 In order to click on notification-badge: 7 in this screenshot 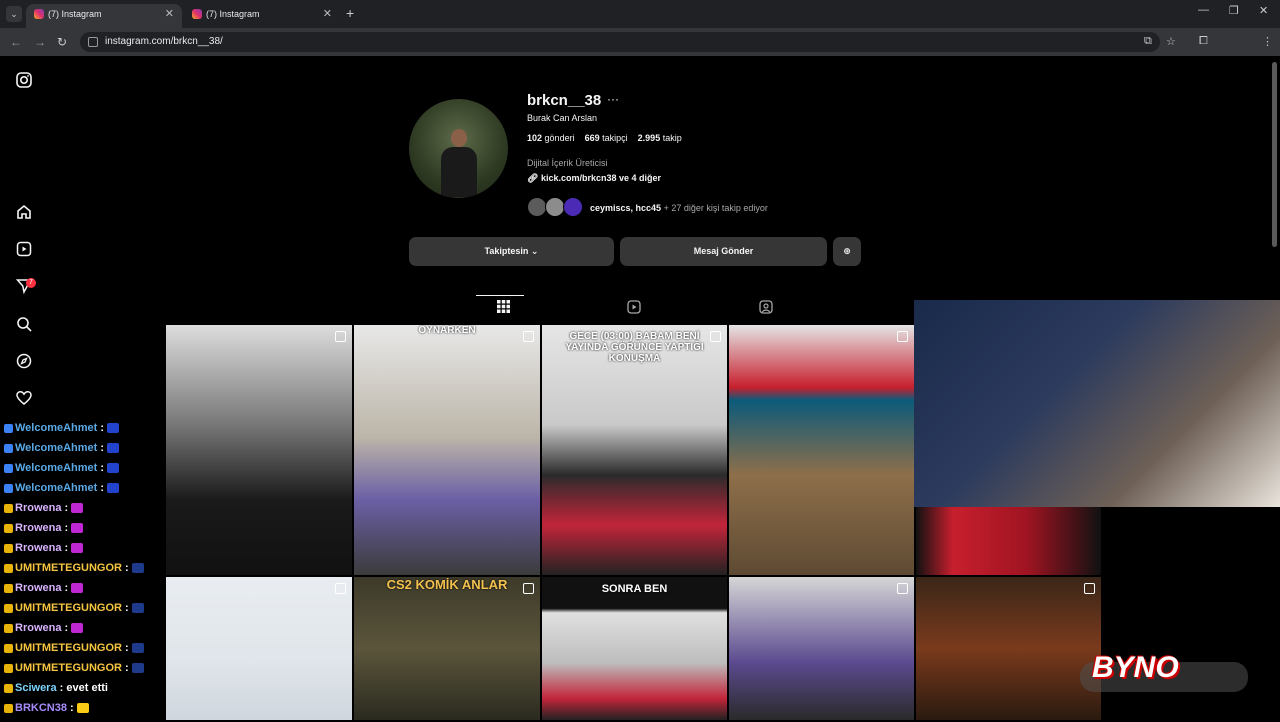, I will do `click(31, 283)`.